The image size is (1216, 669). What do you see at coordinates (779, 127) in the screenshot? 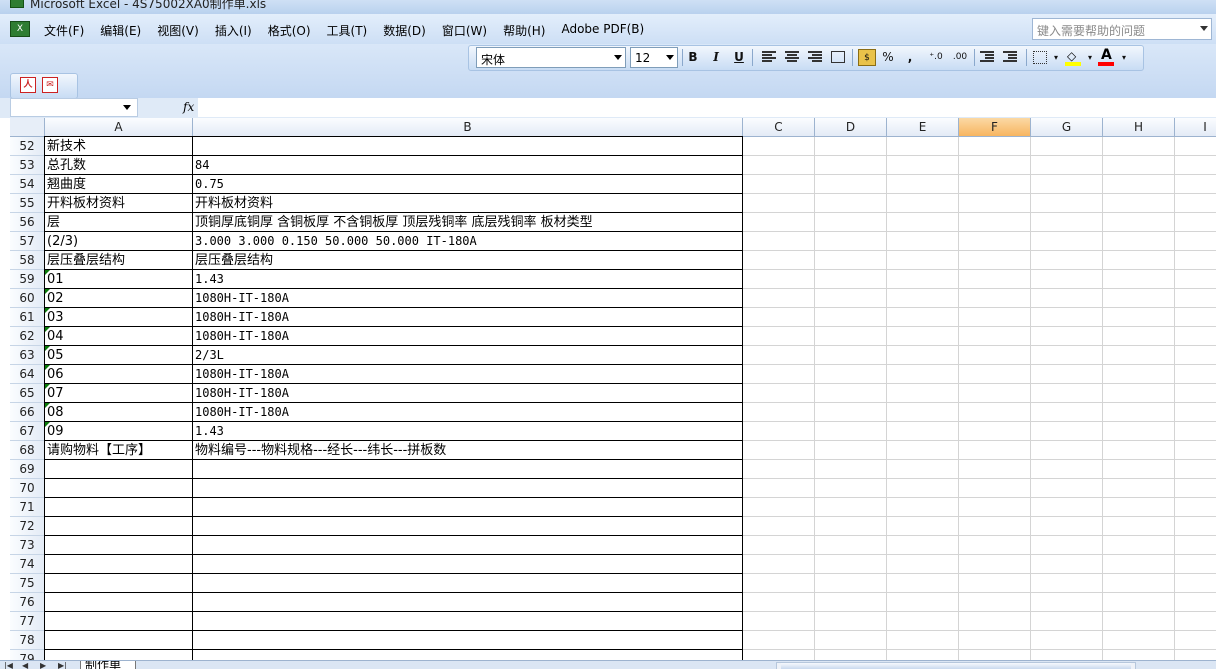
I see `column-header: C` at bounding box center [779, 127].